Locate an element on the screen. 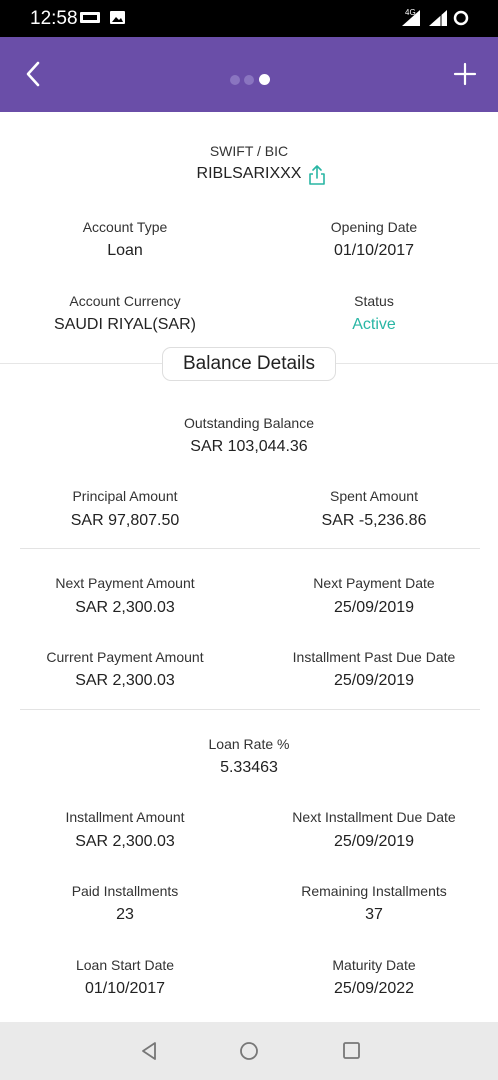 Image resolution: width=498 pixels, height=1080 pixels. installment-past-due-value: 25/09/2019 is located at coordinates (374, 680).